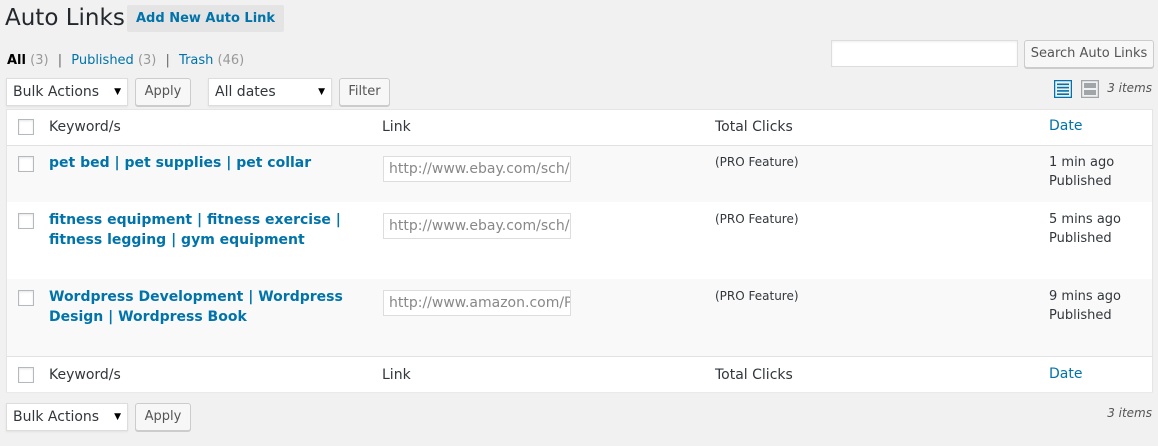  What do you see at coordinates (163, 92) in the screenshot?
I see `apply-button: Apply` at bounding box center [163, 92].